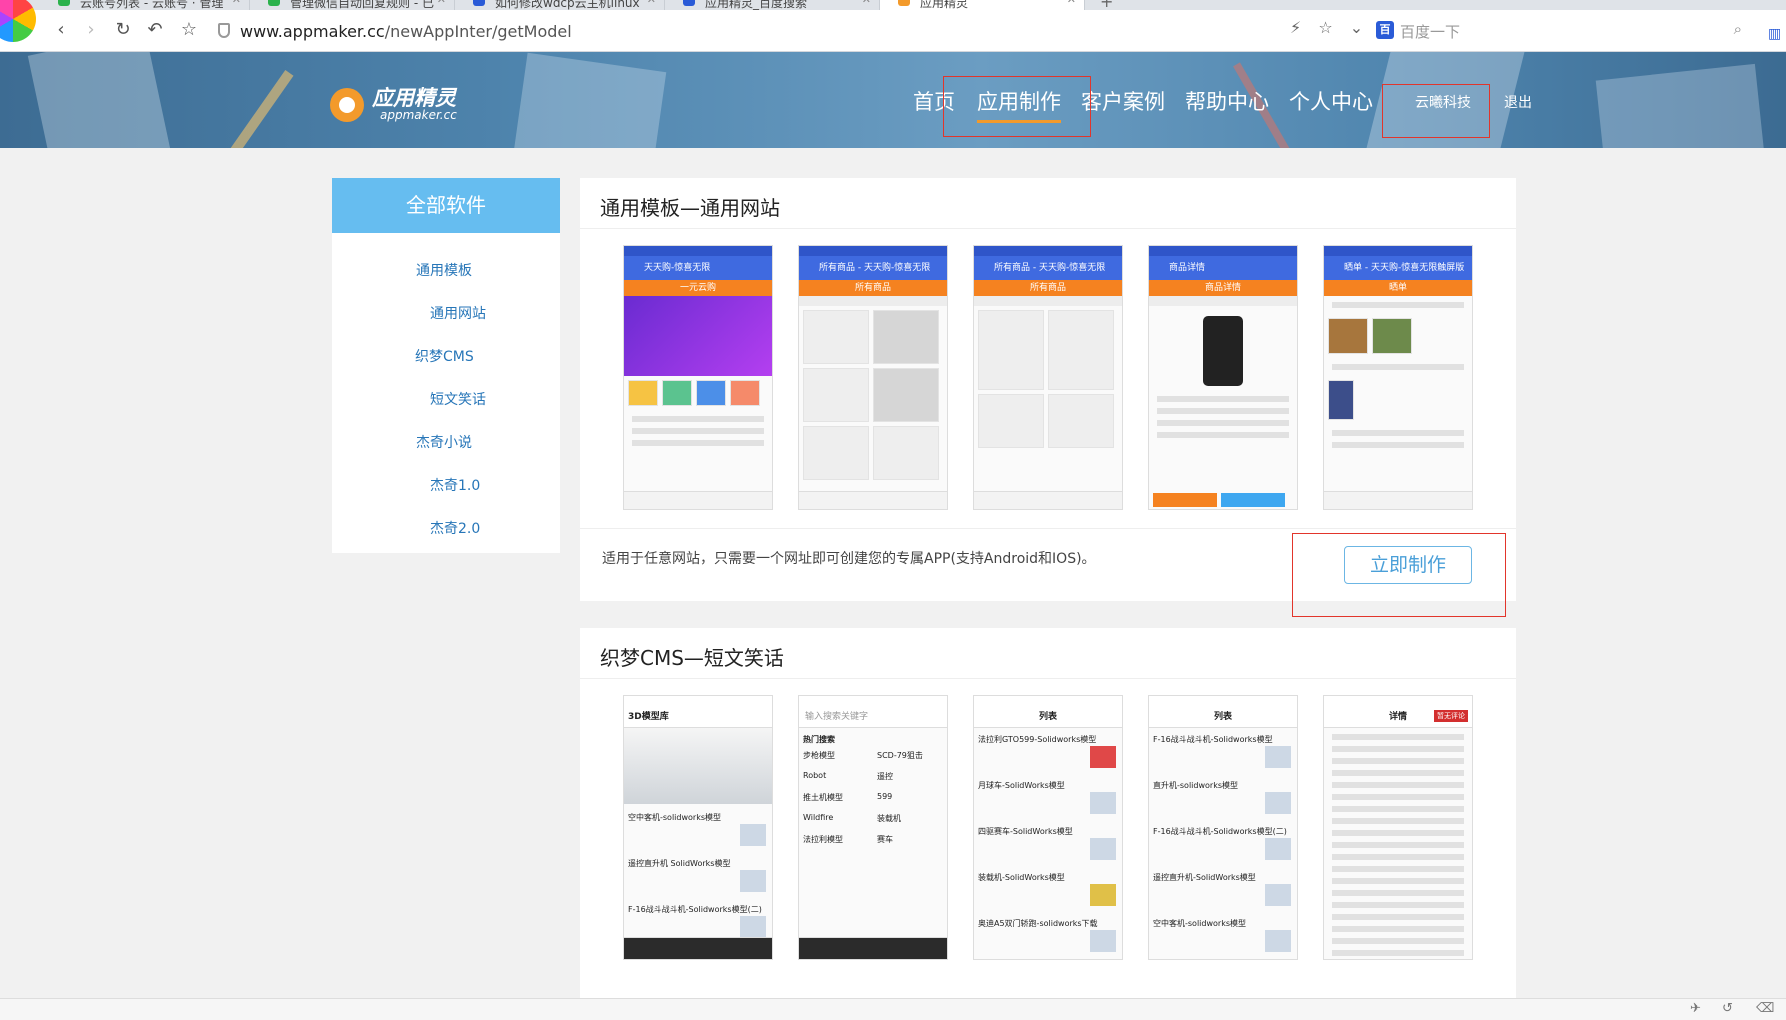 This screenshot has width=1786, height=1020. Describe the element at coordinates (61, 30) in the screenshot. I see `back-icon: ‹` at that location.